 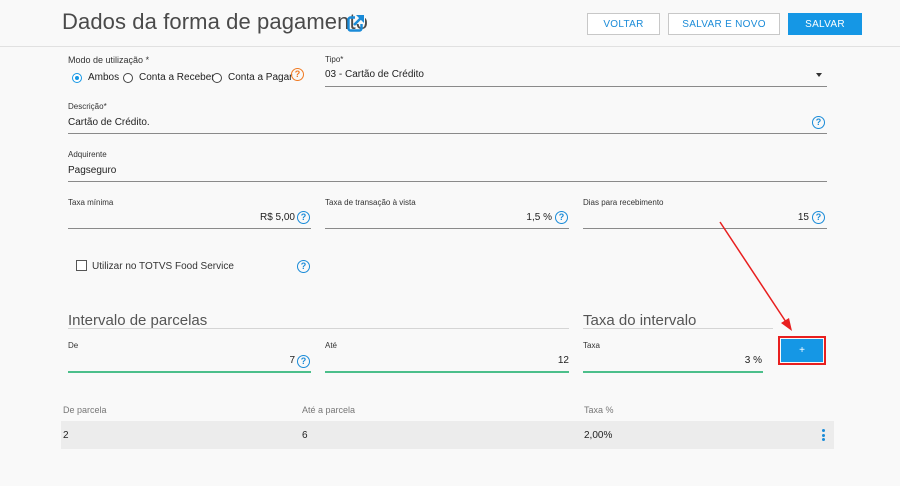 What do you see at coordinates (678, 328) in the screenshot?
I see `interval-fee-divider` at bounding box center [678, 328].